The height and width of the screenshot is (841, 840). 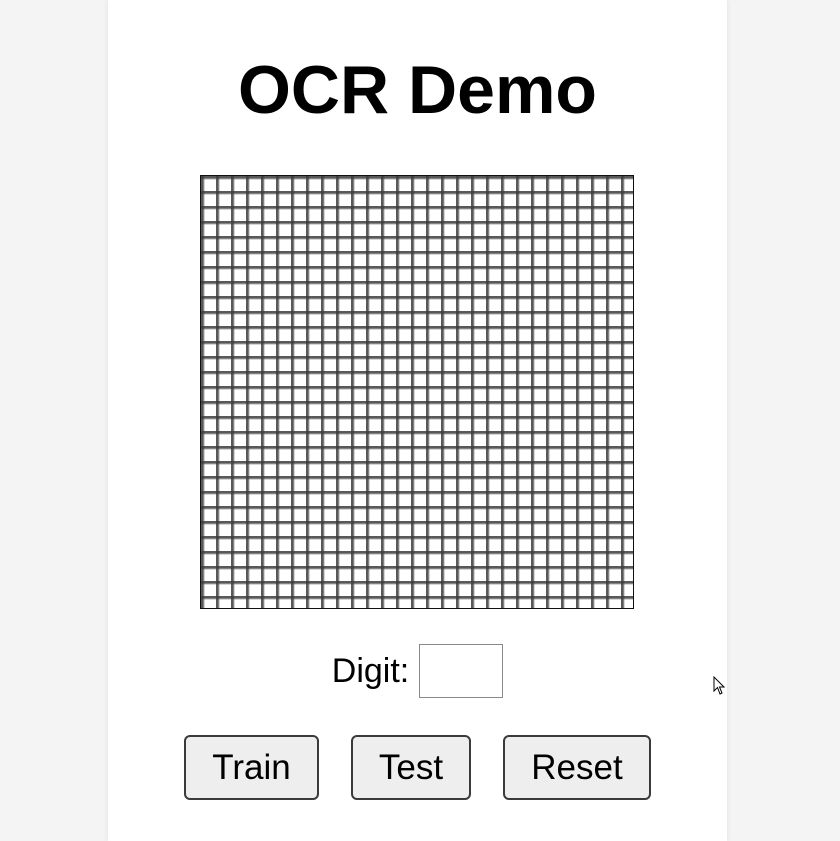 I want to click on reset-button: Reset, so click(x=577, y=767).